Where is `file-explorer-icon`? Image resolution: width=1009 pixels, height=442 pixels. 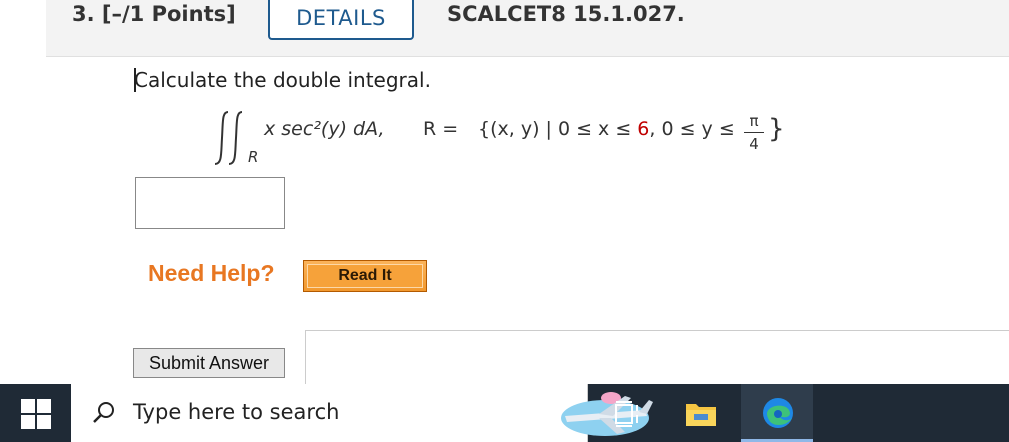
file-explorer-icon is located at coordinates (701, 414).